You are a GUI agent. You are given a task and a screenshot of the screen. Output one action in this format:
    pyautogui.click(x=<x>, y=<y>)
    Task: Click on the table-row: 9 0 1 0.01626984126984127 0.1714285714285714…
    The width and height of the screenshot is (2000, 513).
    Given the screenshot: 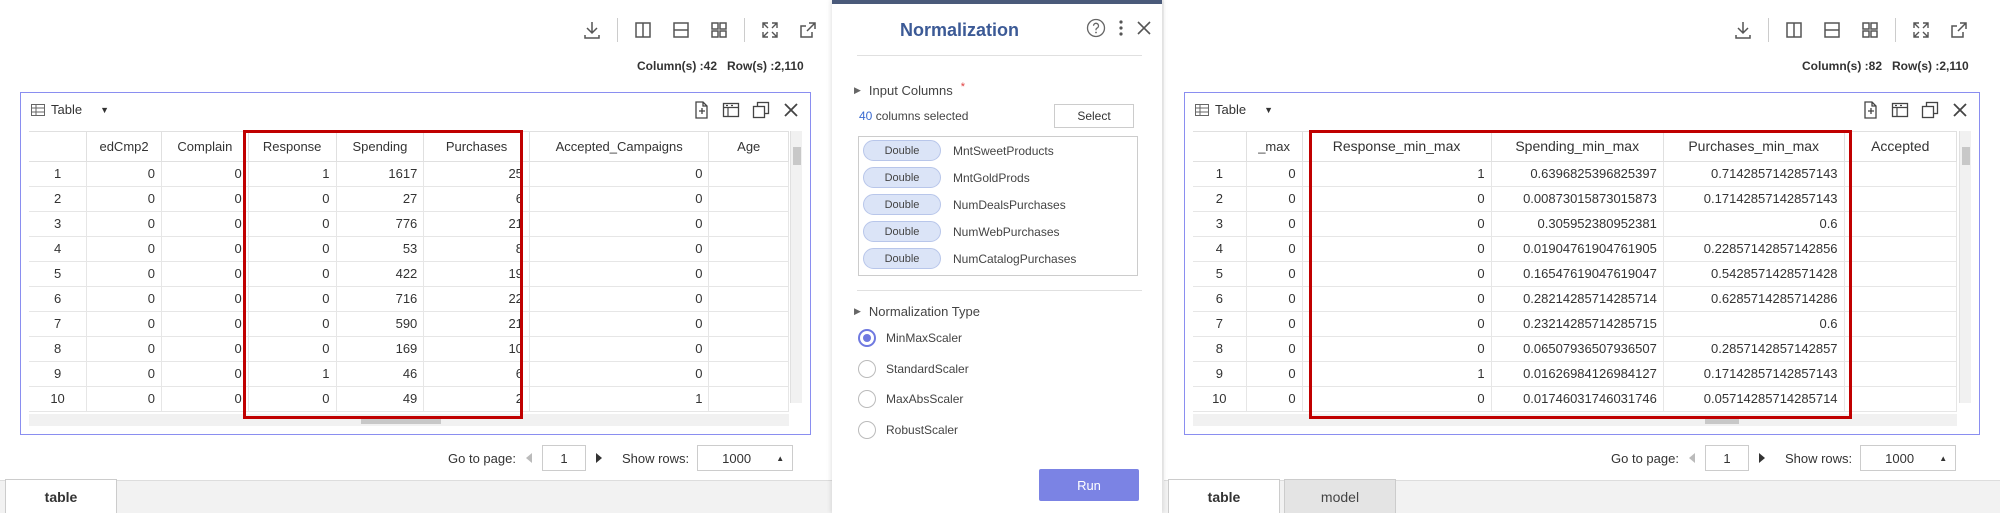 What is the action you would take?
    pyautogui.click(x=1575, y=374)
    